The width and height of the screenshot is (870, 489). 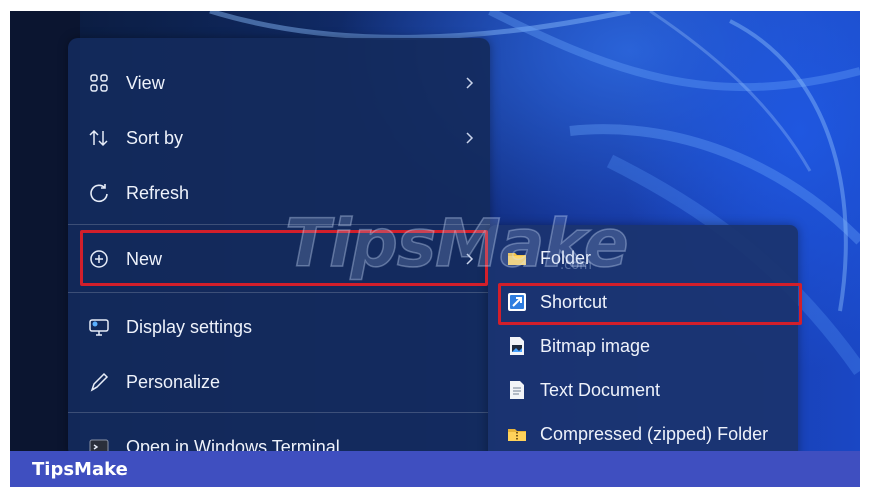 What do you see at coordinates (99, 382) in the screenshot?
I see `pen-icon` at bounding box center [99, 382].